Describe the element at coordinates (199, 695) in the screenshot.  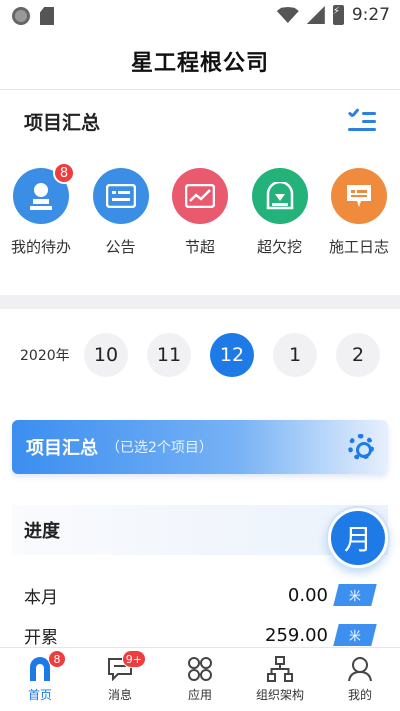
I see `nav-label: 应用` at that location.